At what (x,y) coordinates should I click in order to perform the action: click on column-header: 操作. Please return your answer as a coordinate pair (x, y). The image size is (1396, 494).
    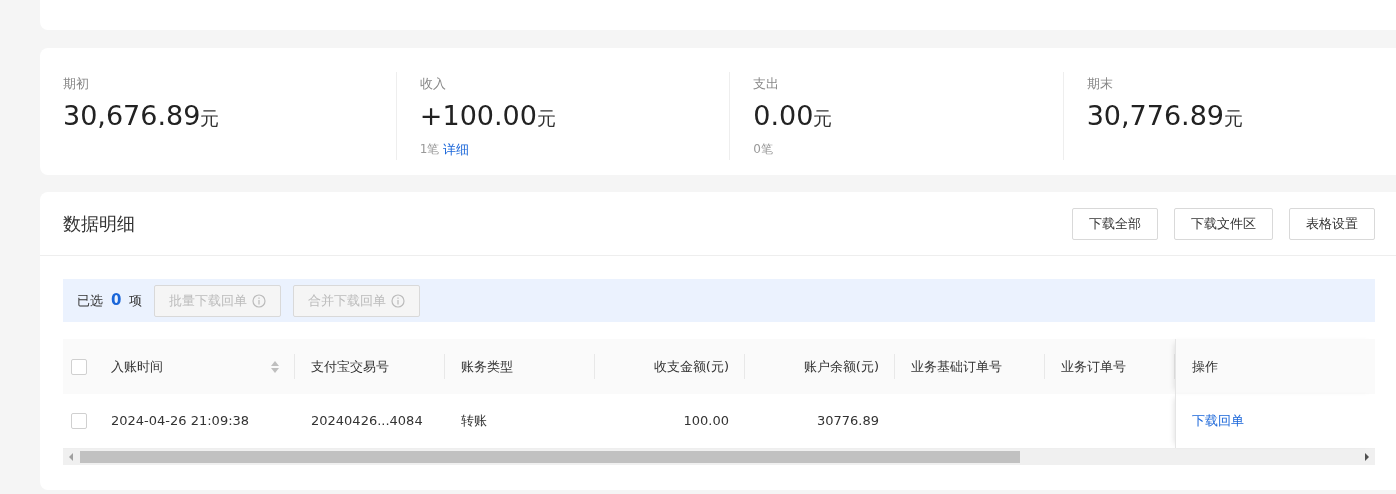
    Looking at the image, I should click on (1205, 366).